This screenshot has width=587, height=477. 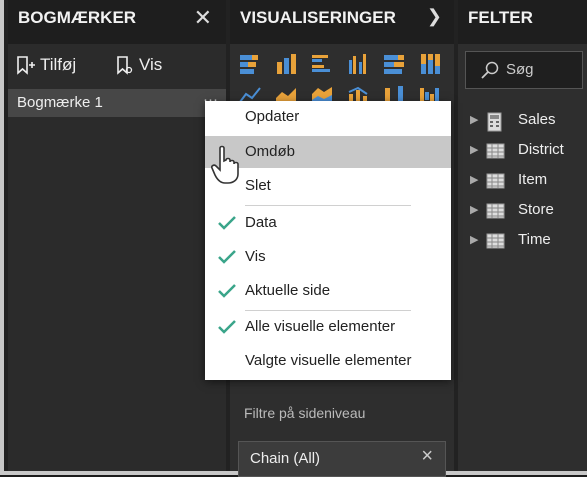 I want to click on menu-item-label: Vis, so click(x=255, y=256).